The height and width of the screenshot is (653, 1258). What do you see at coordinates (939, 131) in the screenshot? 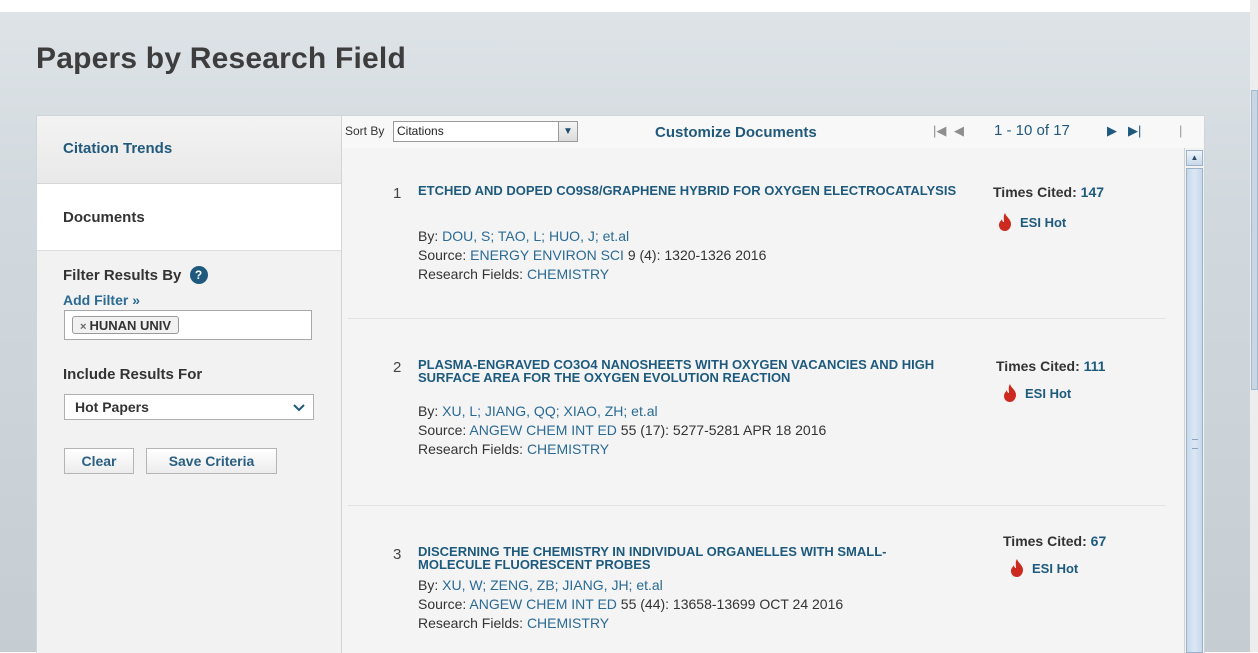
I see `first-page-icon: |◀` at bounding box center [939, 131].